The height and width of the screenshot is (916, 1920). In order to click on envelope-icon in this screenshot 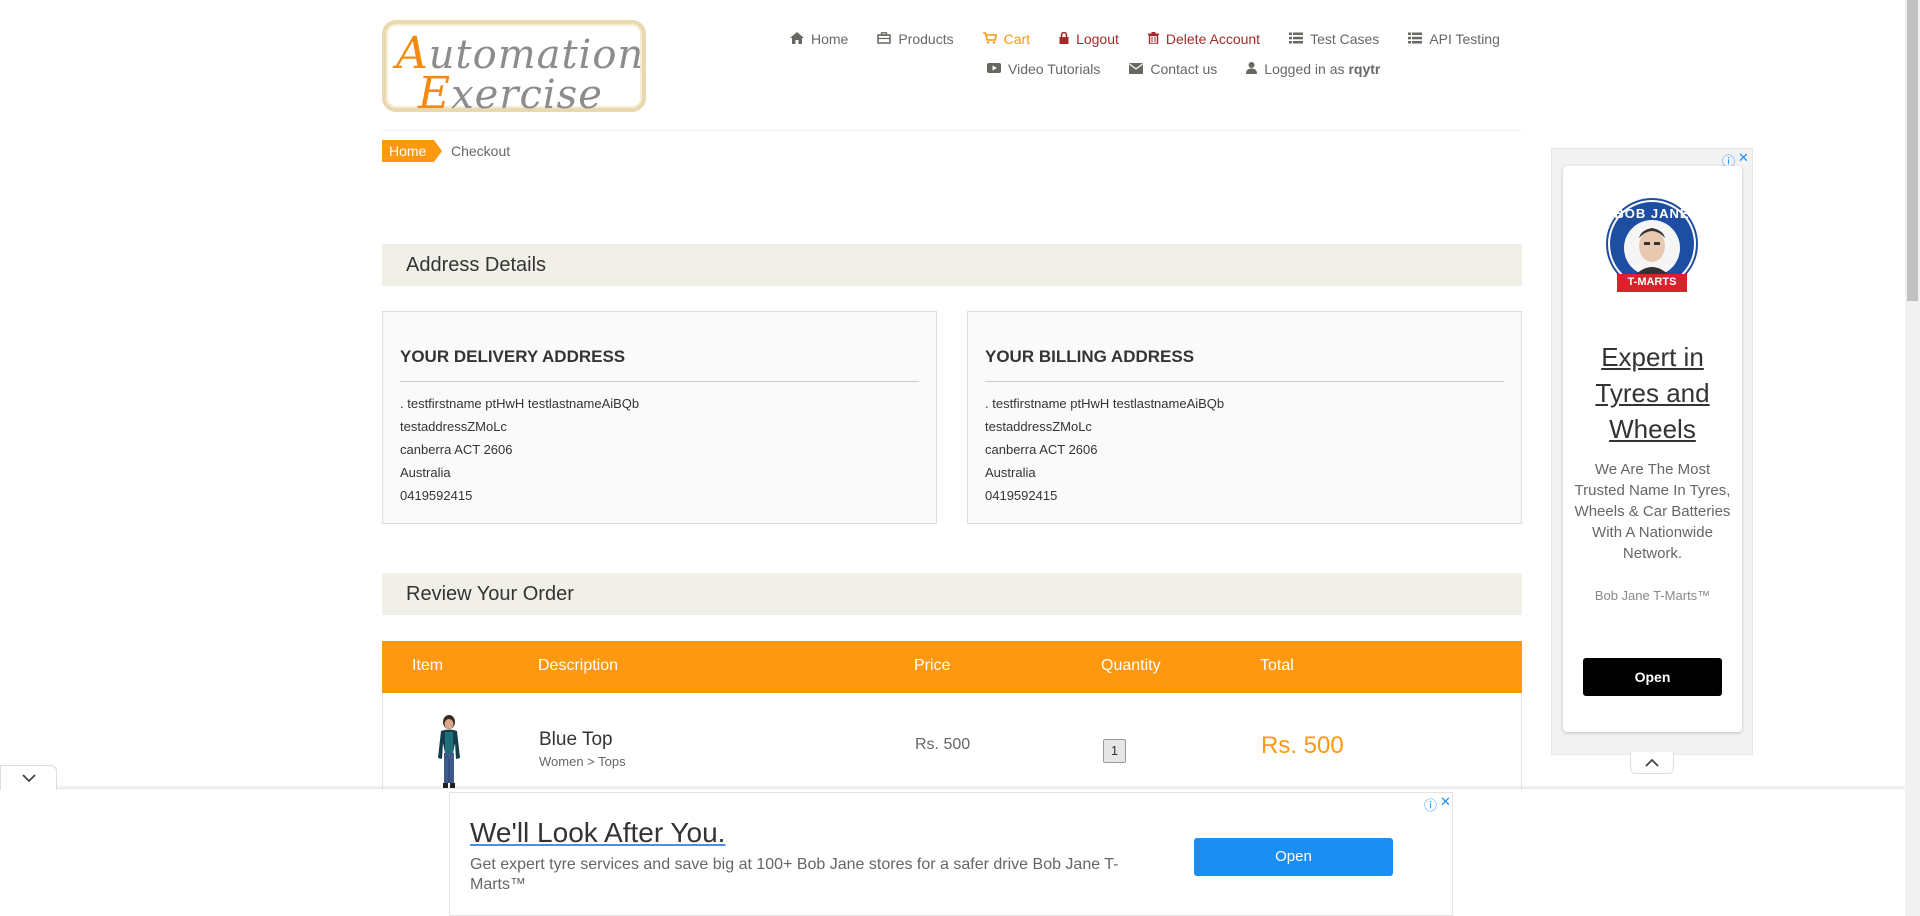, I will do `click(1136, 69)`.